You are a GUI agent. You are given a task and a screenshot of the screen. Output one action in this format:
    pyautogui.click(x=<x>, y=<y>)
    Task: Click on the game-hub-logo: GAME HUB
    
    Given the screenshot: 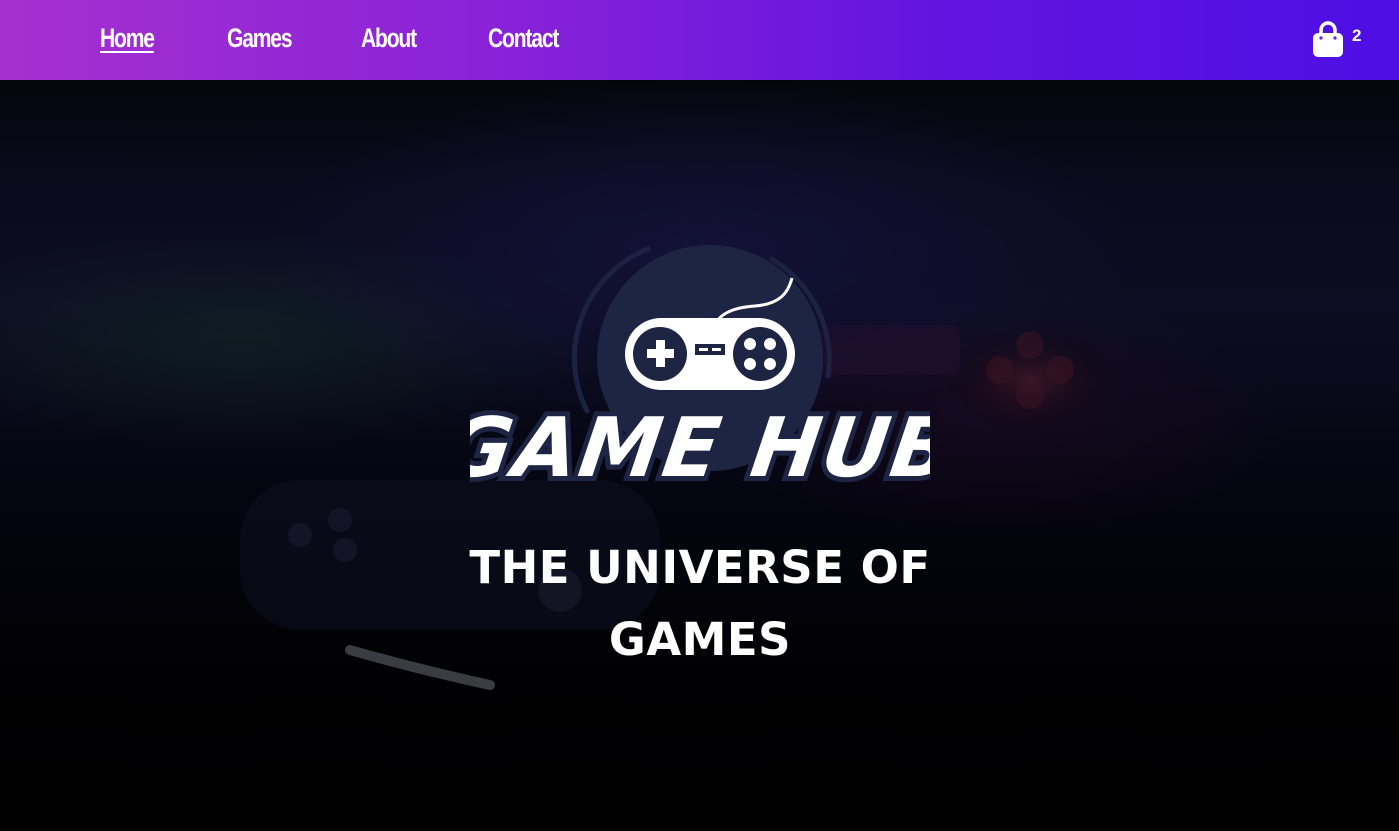 What is the action you would take?
    pyautogui.click(x=700, y=371)
    